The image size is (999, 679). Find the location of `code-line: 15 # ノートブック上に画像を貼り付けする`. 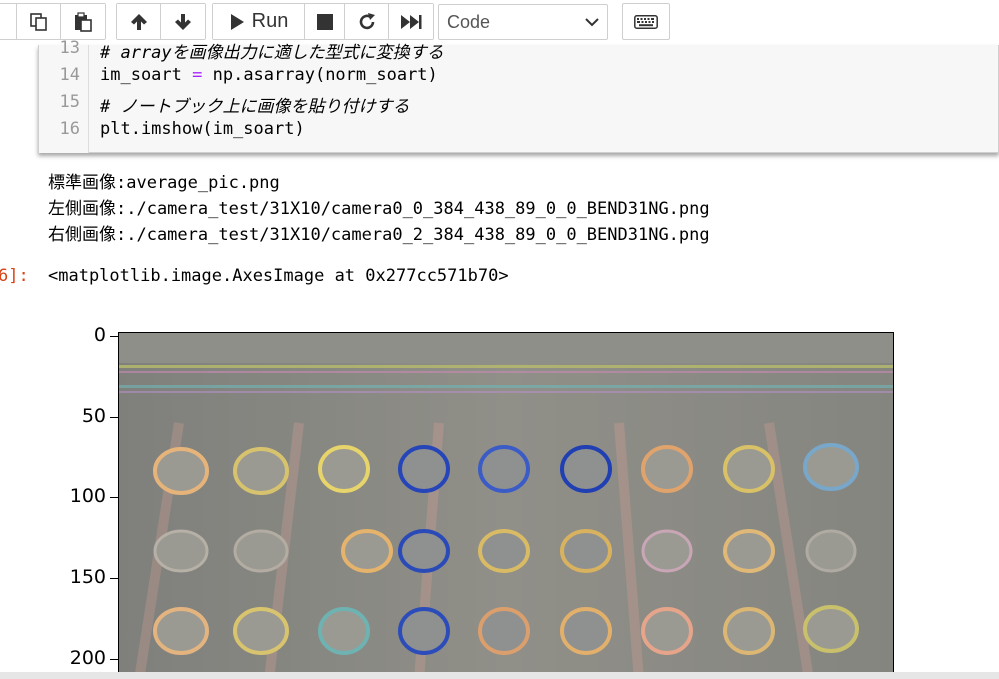

code-line: 15 # ノートブック上に画像を貼り付けする is located at coordinates (519, 105).